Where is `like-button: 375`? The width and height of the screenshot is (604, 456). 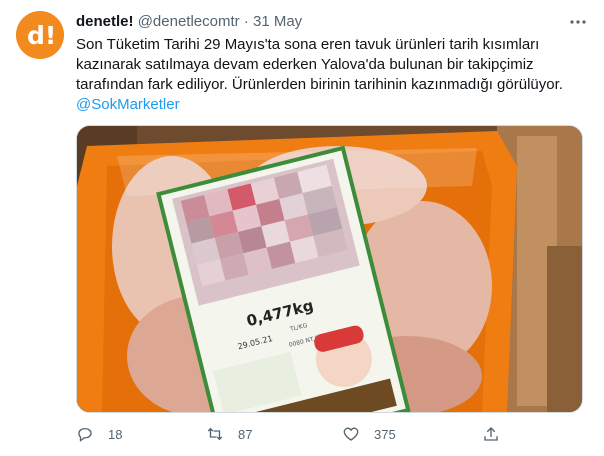 like-button: 375 is located at coordinates (369, 434).